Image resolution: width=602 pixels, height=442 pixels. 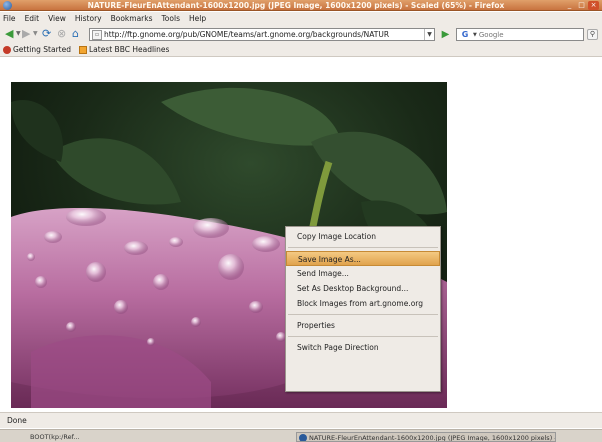 What do you see at coordinates (592, 34) in the screenshot?
I see `search-magnifier-icon: ⚲` at bounding box center [592, 34].